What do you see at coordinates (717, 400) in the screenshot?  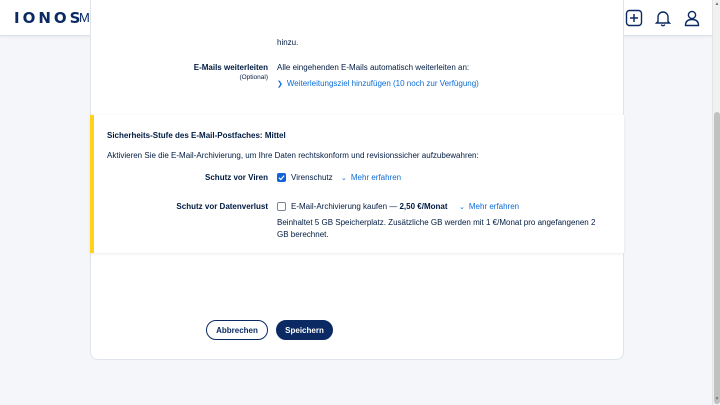 I see `scroll-down-arrow-icon: ▼` at bounding box center [717, 400].